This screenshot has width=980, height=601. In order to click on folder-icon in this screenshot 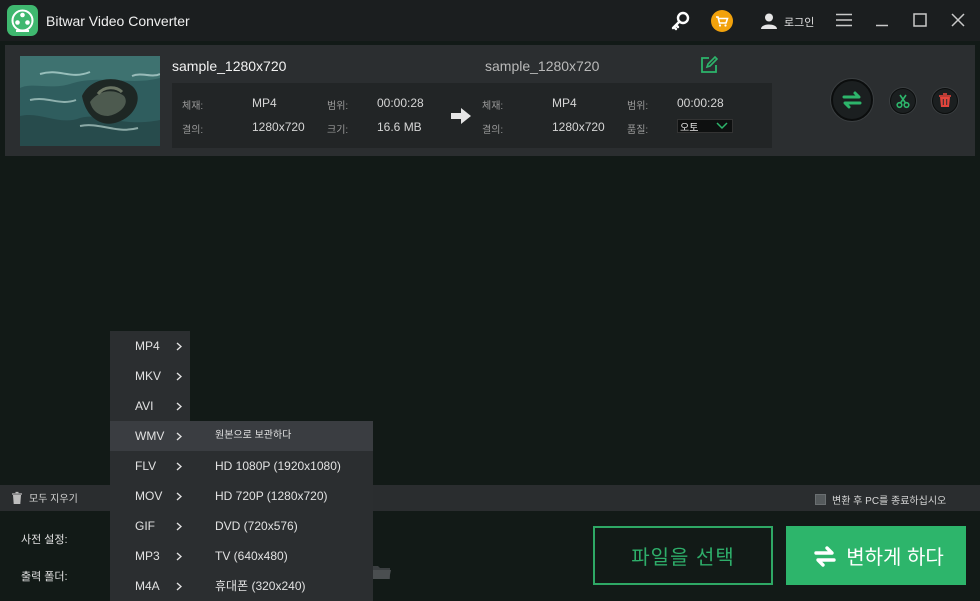, I will do `click(381, 574)`.